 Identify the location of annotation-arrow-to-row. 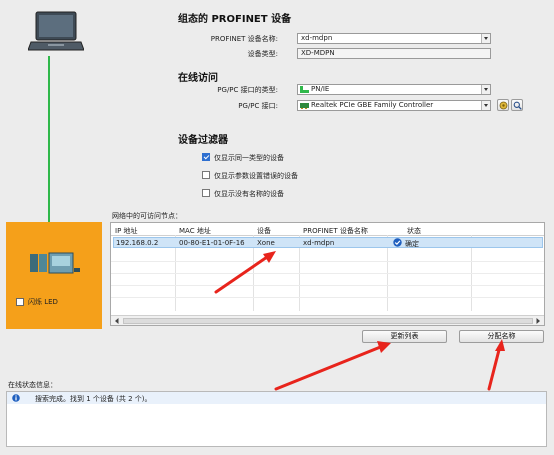
(243, 273).